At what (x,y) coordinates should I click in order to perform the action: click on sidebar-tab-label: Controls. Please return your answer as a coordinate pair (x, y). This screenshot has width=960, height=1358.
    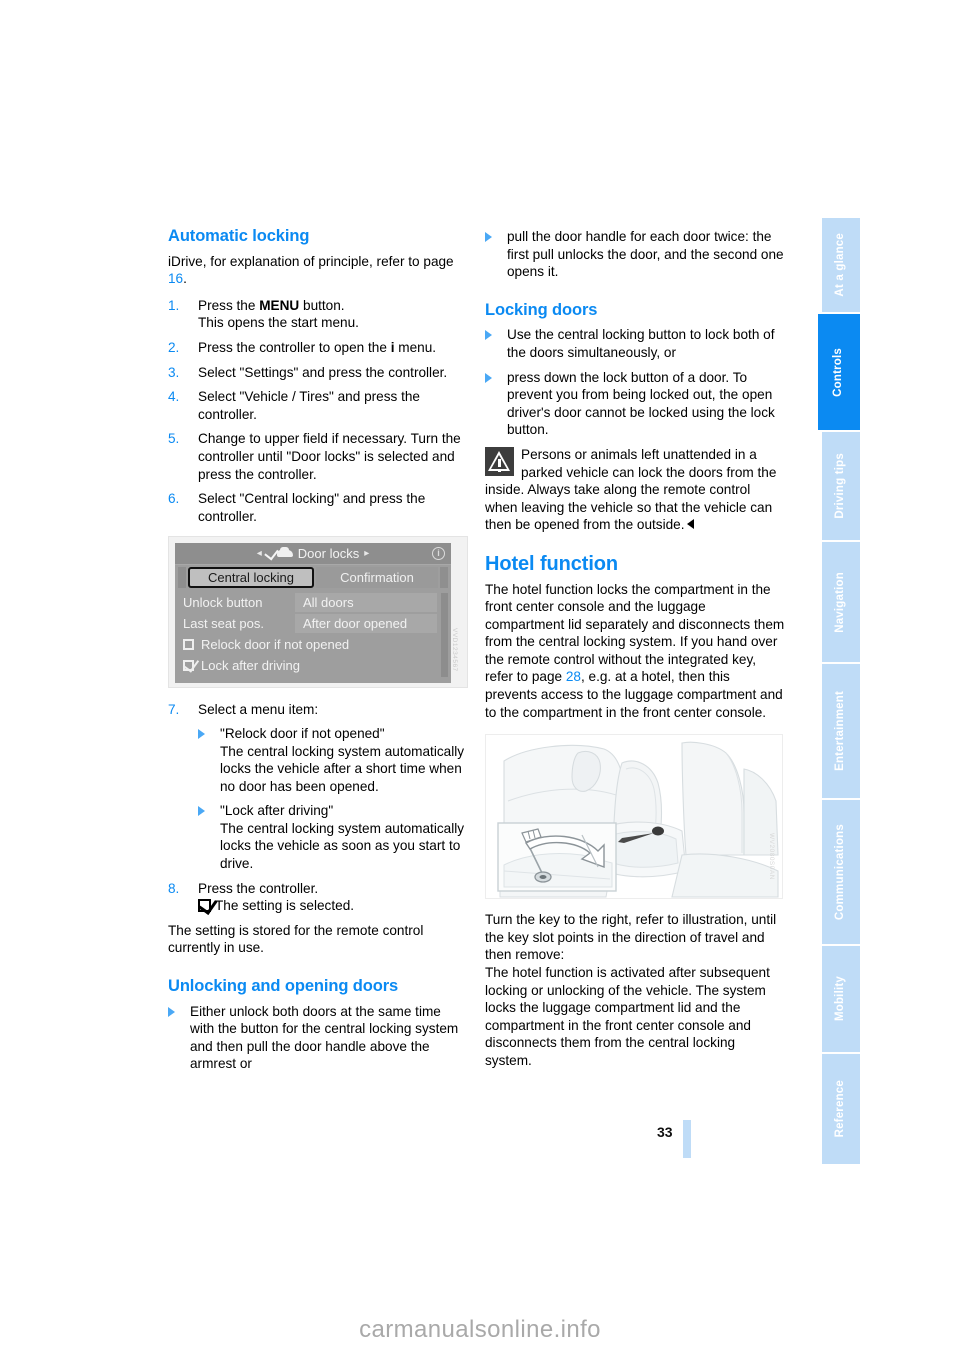
    Looking at the image, I should click on (838, 372).